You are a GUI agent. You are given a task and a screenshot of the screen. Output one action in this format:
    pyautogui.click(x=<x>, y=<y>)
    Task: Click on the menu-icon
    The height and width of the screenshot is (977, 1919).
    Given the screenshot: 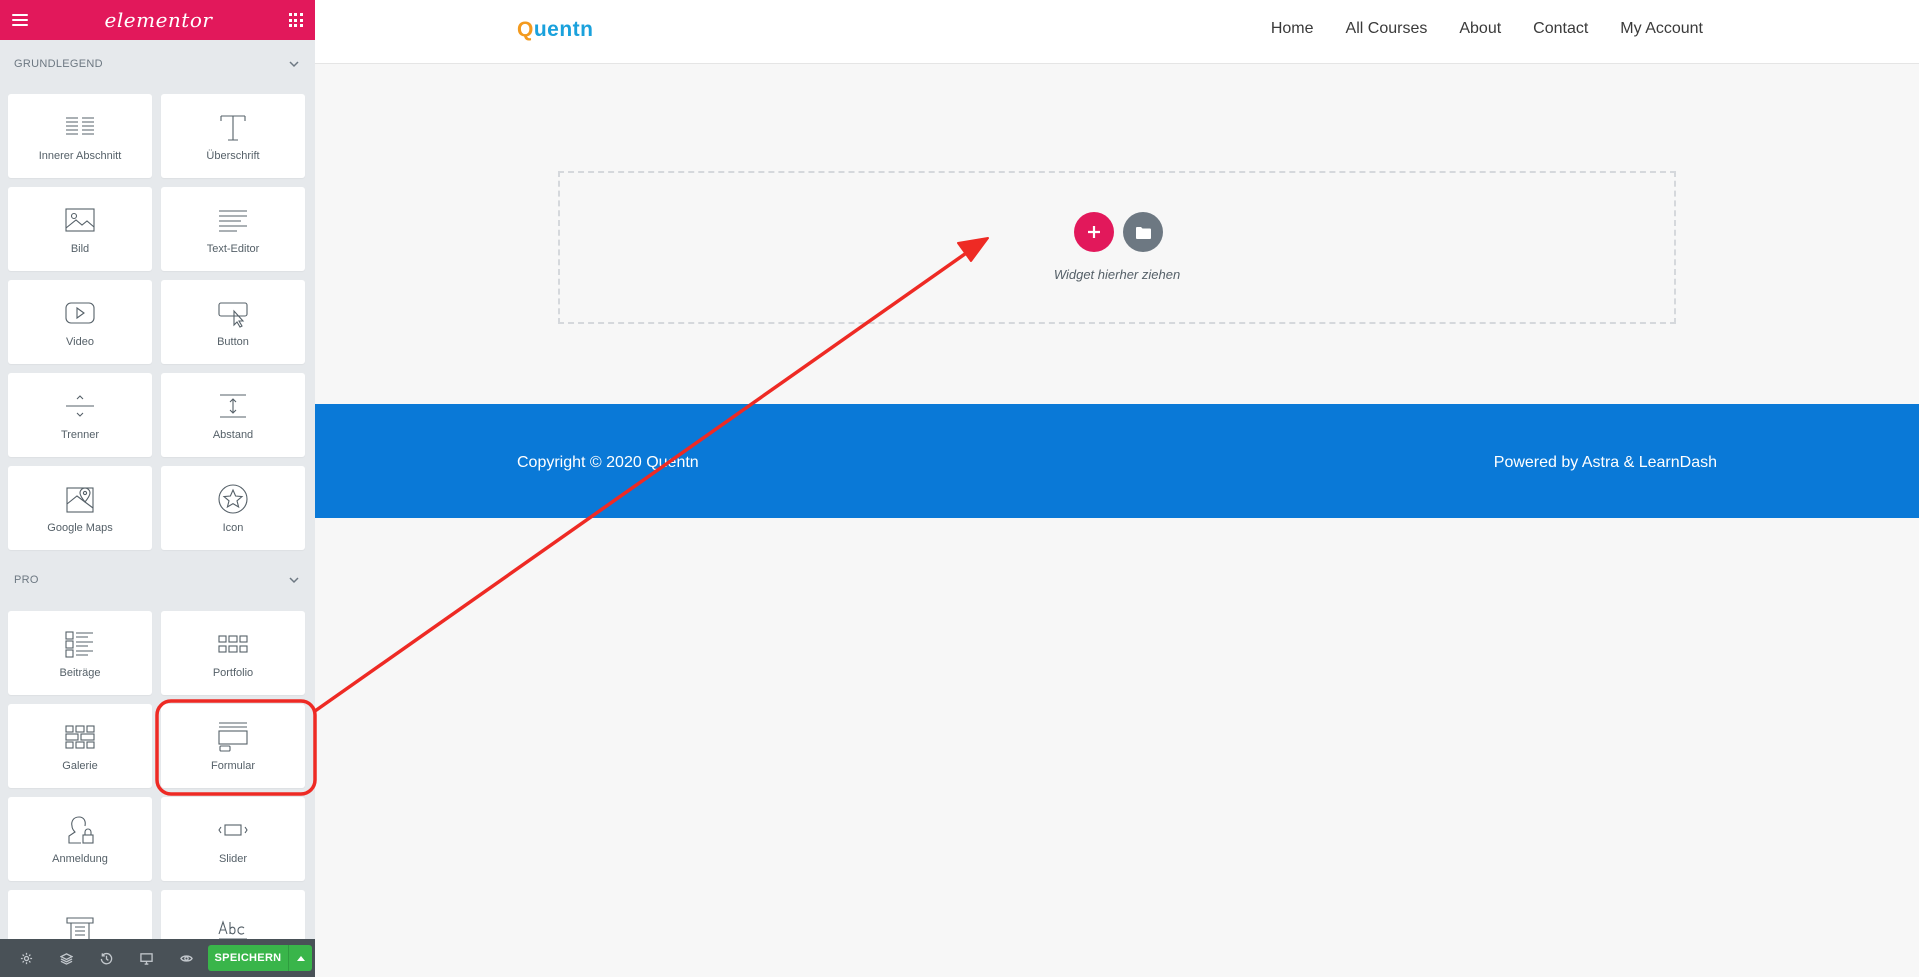 What is the action you would take?
    pyautogui.click(x=20, y=20)
    